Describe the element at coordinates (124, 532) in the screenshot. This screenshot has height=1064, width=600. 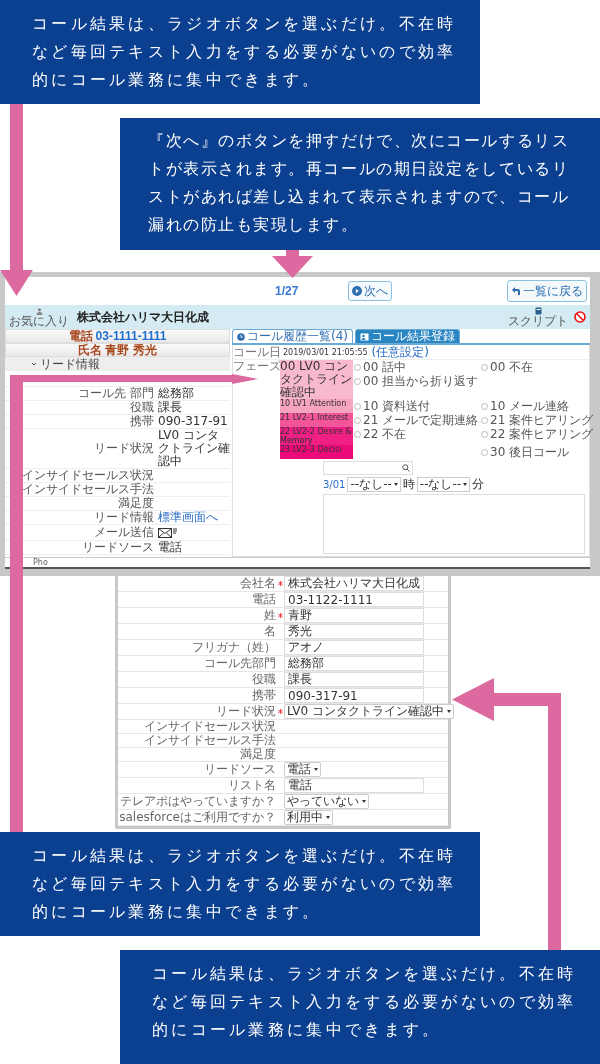
I see `field-label: メール送信` at that location.